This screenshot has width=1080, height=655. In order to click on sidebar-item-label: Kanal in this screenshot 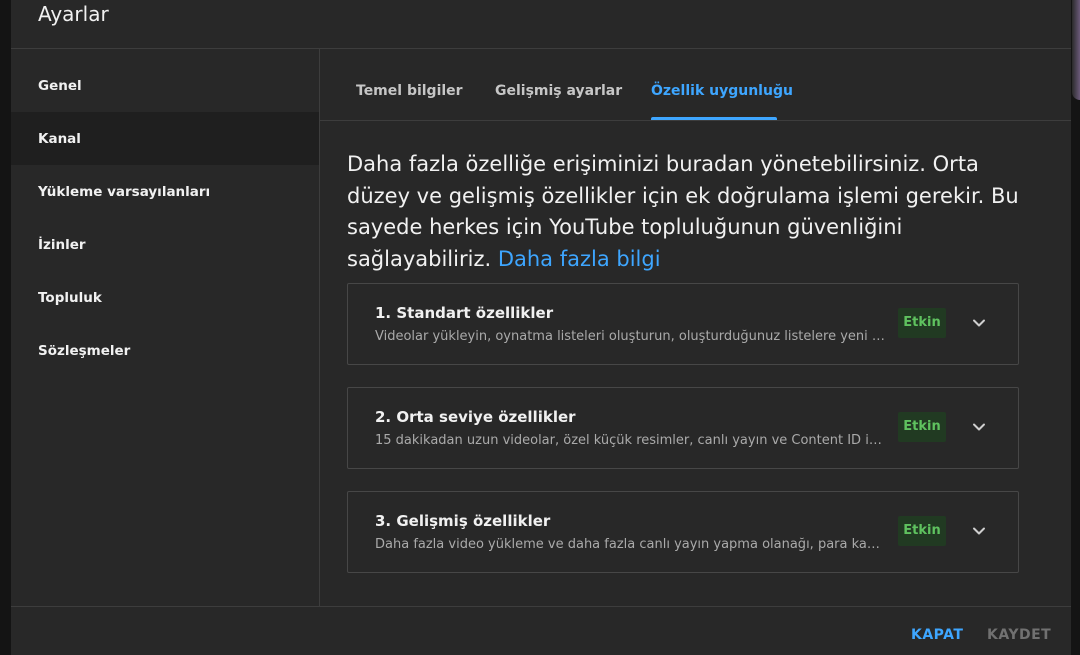, I will do `click(59, 138)`.